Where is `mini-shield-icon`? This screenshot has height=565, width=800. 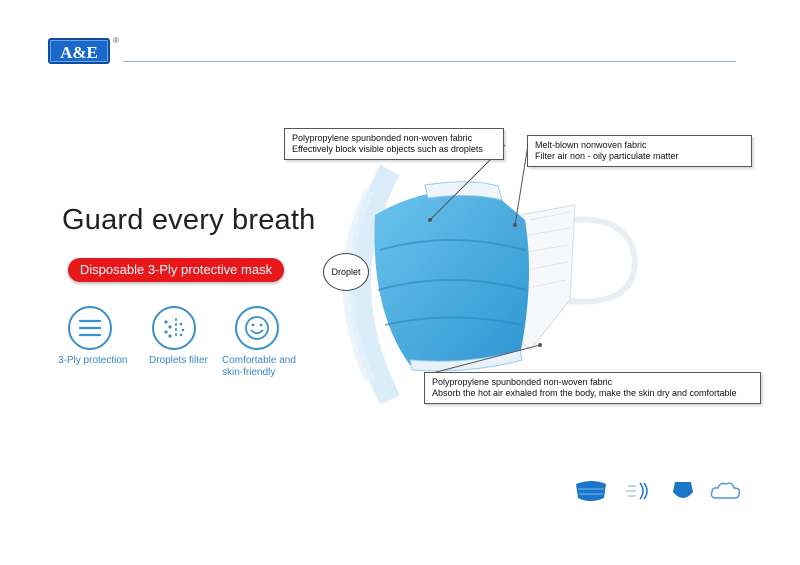
mini-shield-icon is located at coordinates (683, 493).